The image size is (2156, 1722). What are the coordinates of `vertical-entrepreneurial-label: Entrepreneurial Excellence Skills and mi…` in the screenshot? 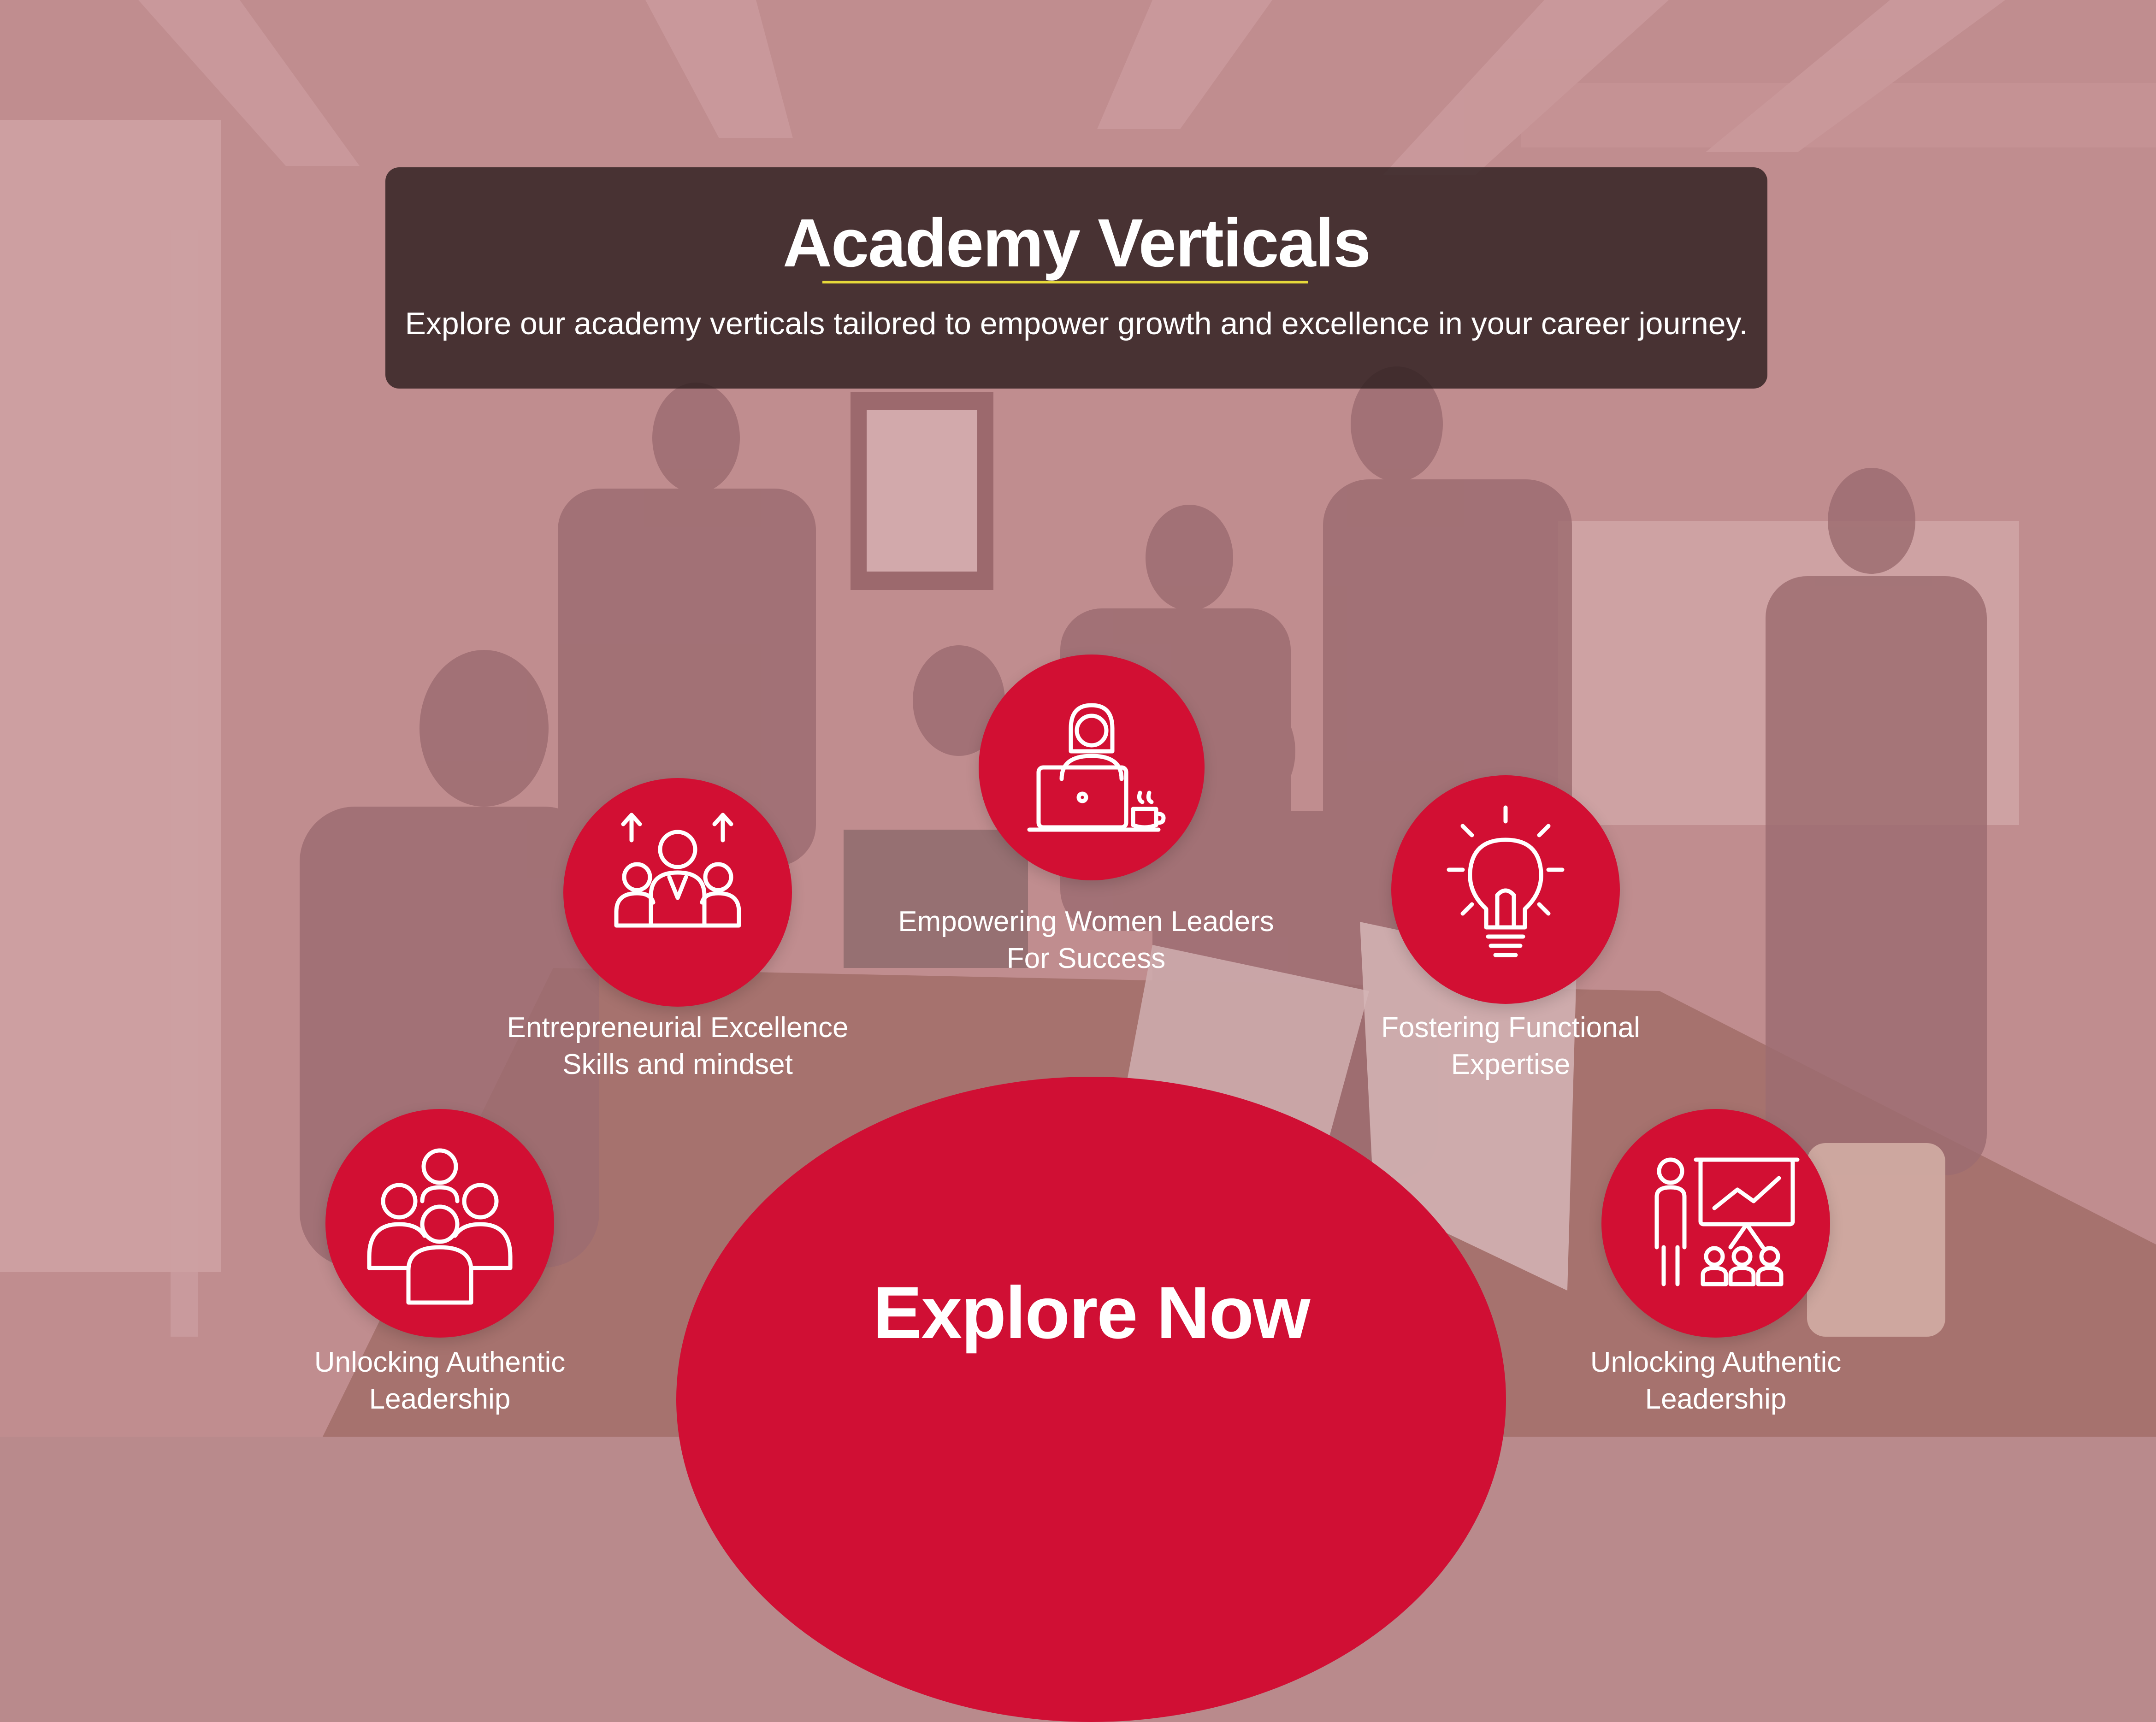 It's located at (677, 1046).